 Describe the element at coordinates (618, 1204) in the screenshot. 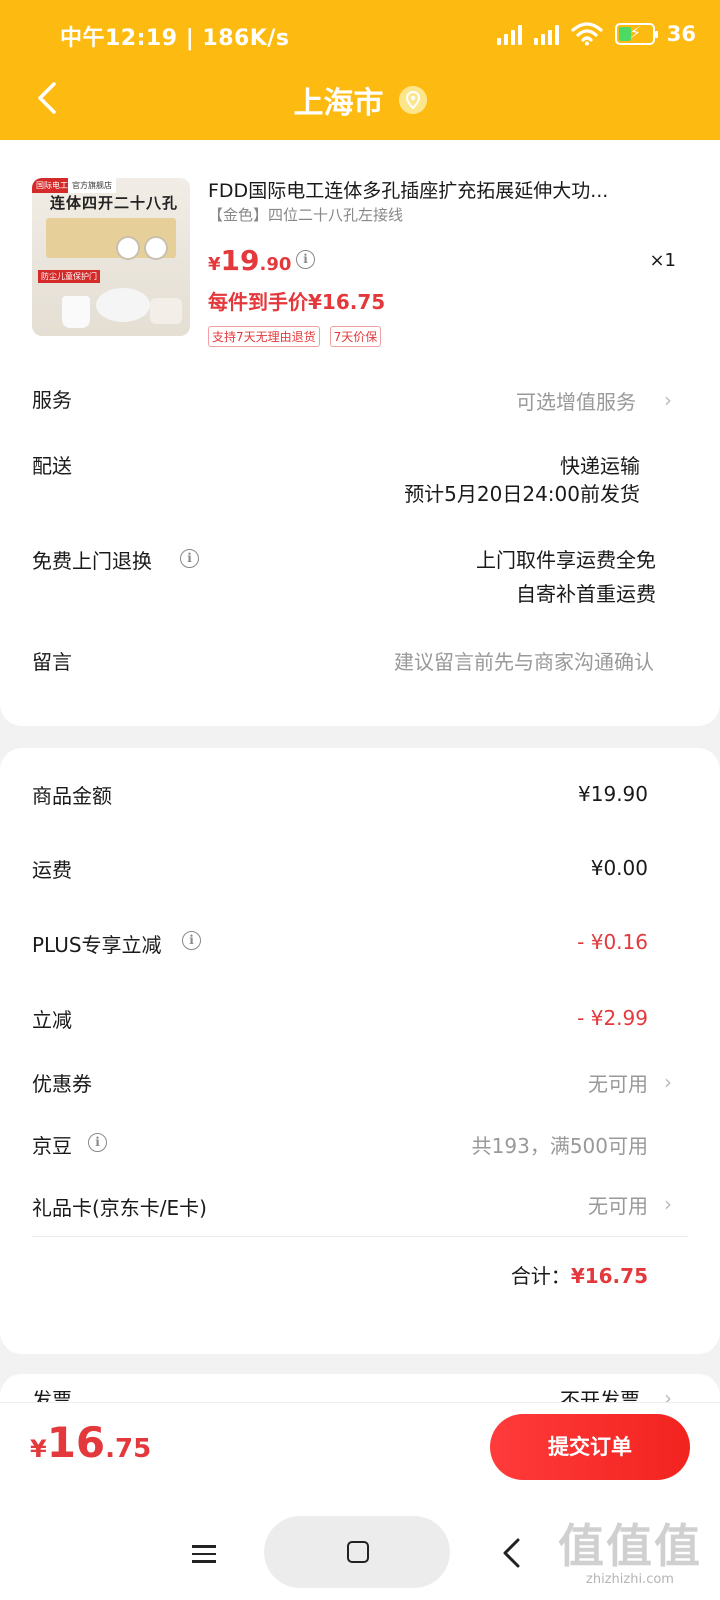

I see `giftcard-value: 无可用` at that location.